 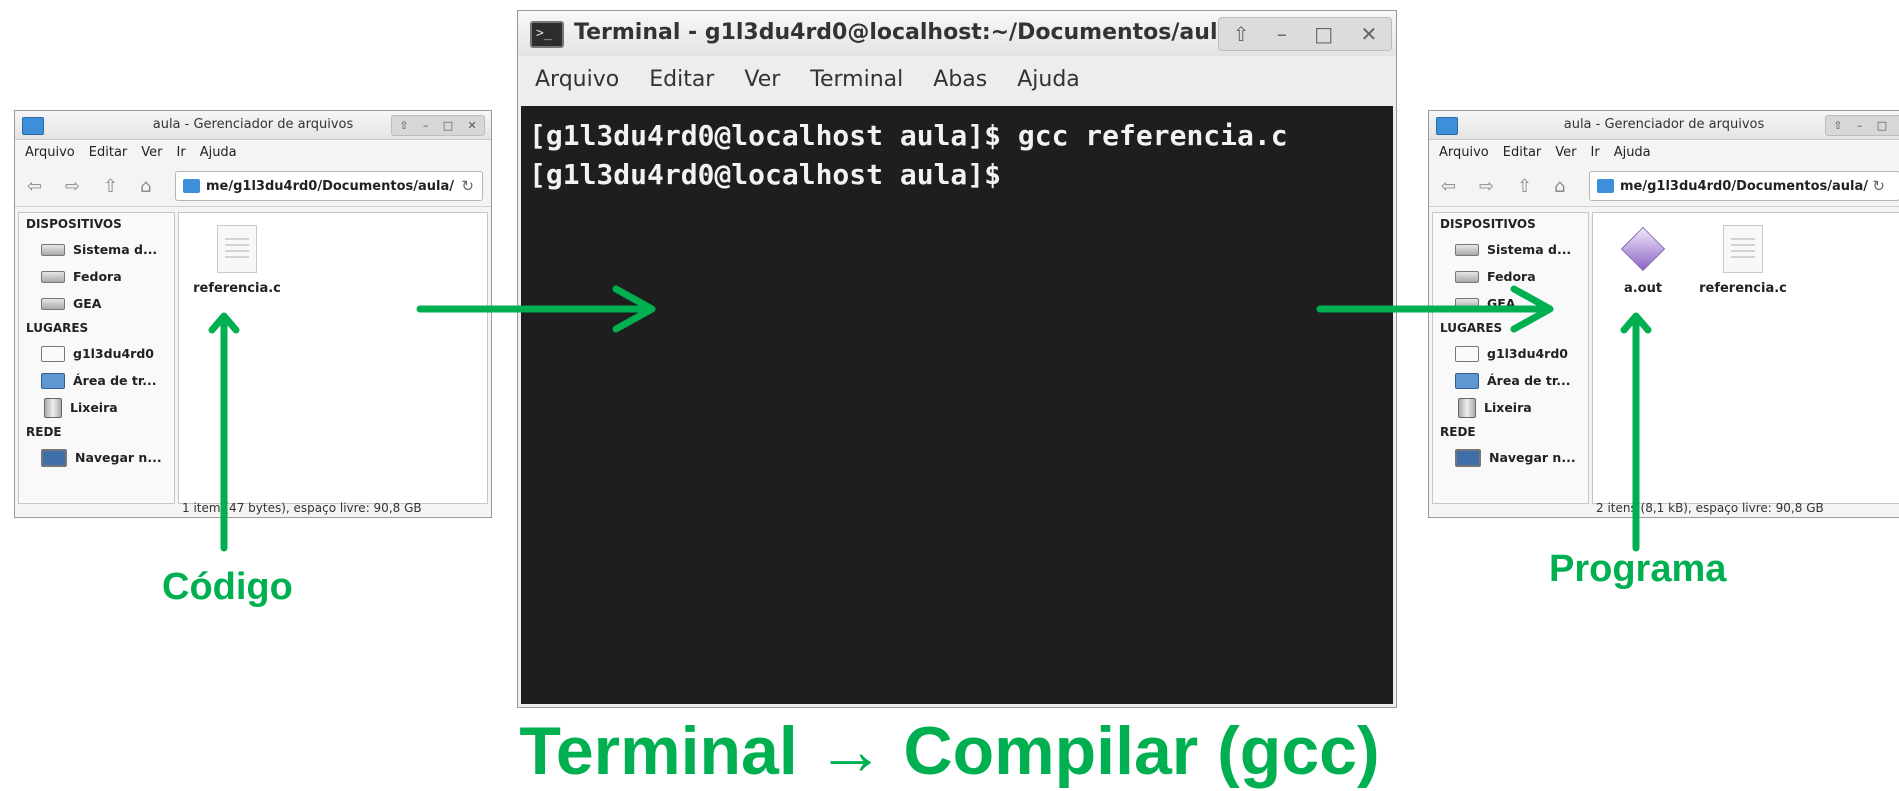 I want to click on label-code: Código, so click(x=227, y=587).